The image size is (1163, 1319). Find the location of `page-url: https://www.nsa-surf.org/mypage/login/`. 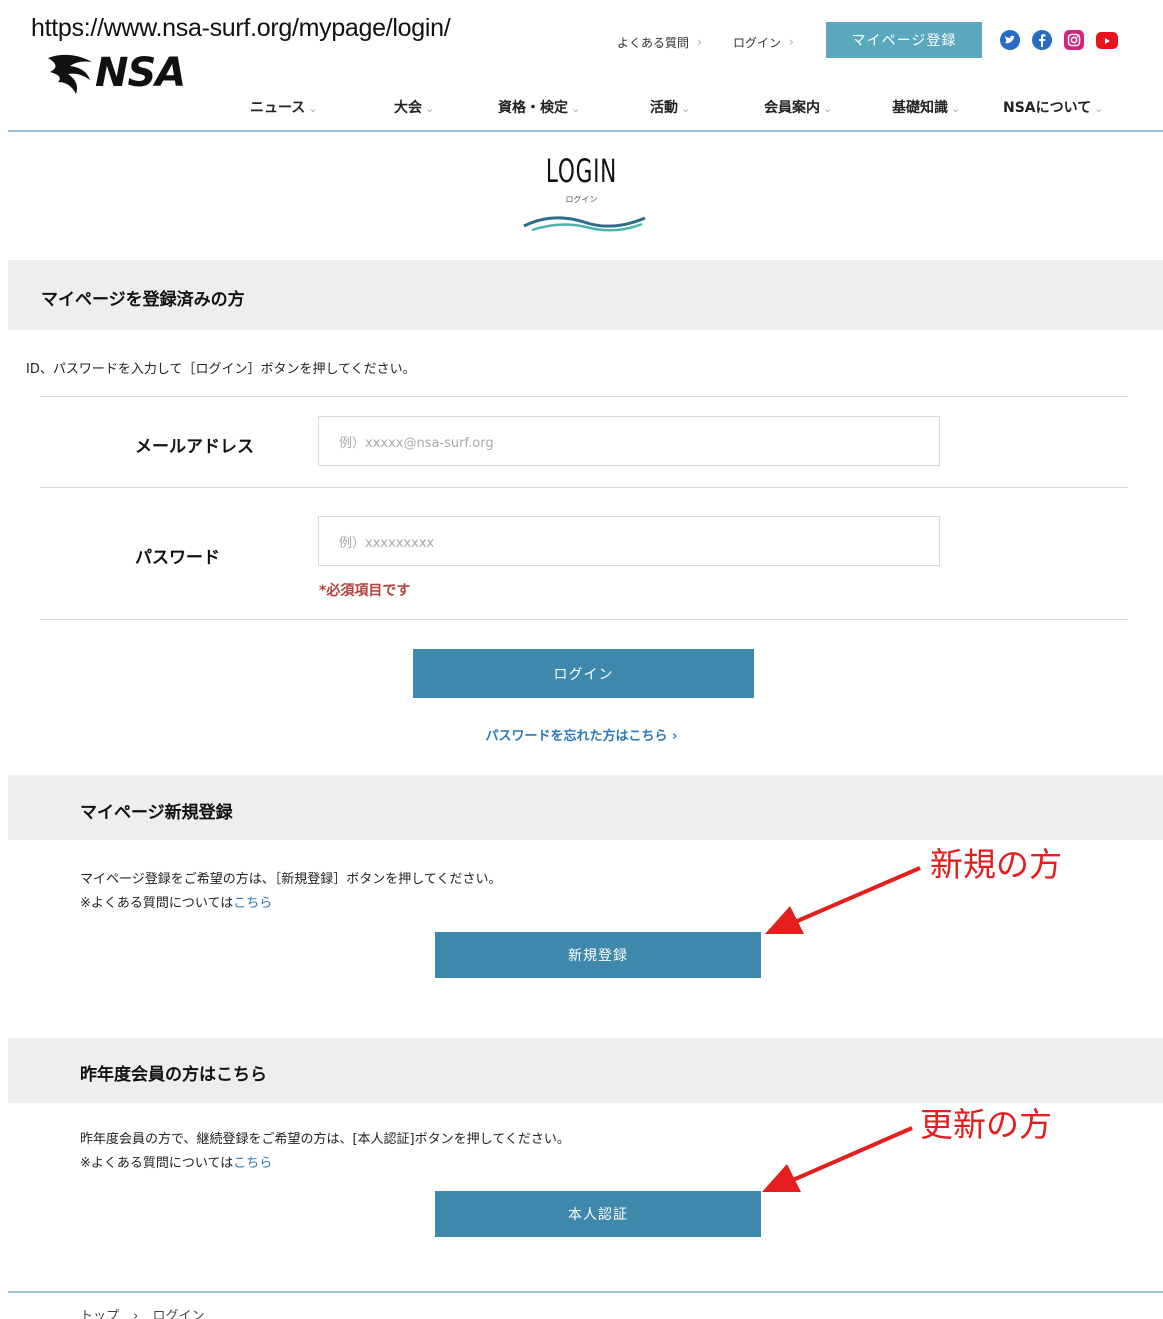

page-url: https://www.nsa-surf.org/mypage/login/ is located at coordinates (241, 28).